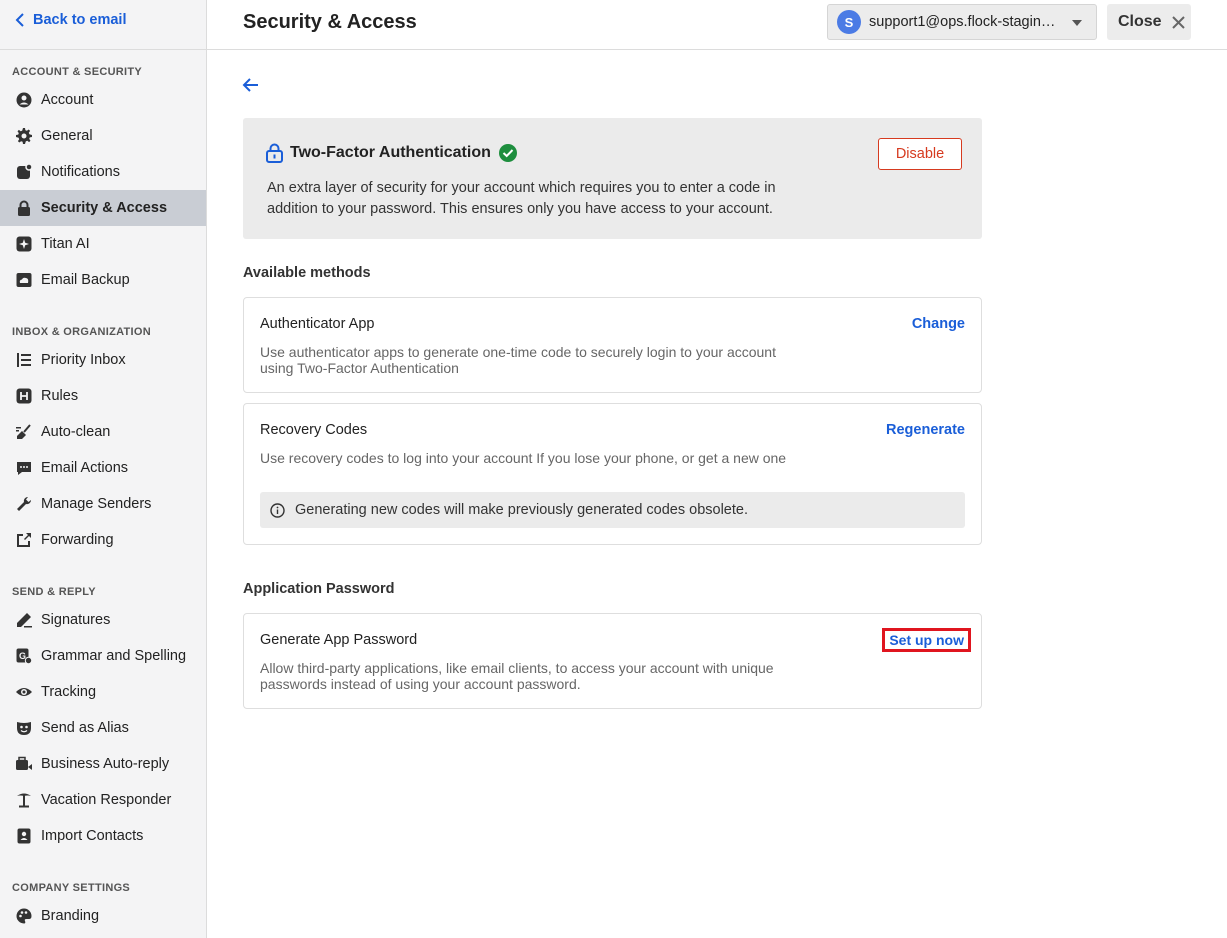 This screenshot has width=1227, height=938. What do you see at coordinates (23, 468) in the screenshot?
I see `chat-bubble-icon` at bounding box center [23, 468].